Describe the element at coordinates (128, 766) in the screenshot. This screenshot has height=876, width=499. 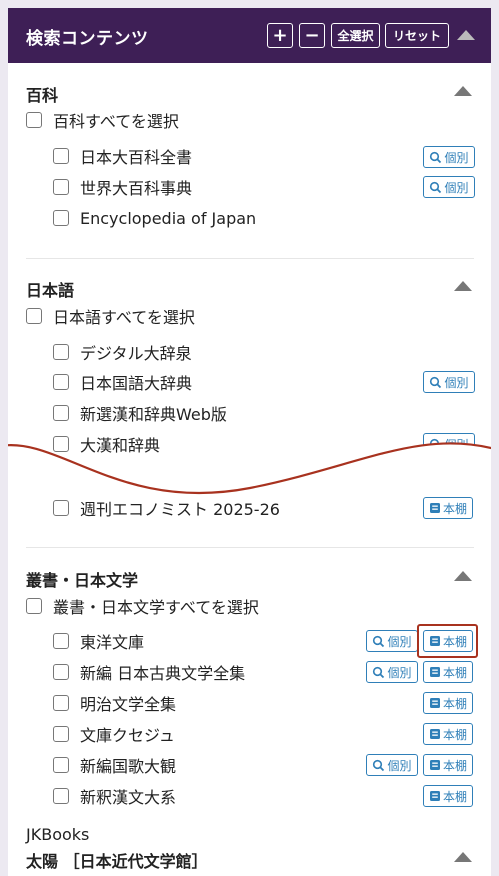
I see `item-label: 新編国歌大観` at that location.